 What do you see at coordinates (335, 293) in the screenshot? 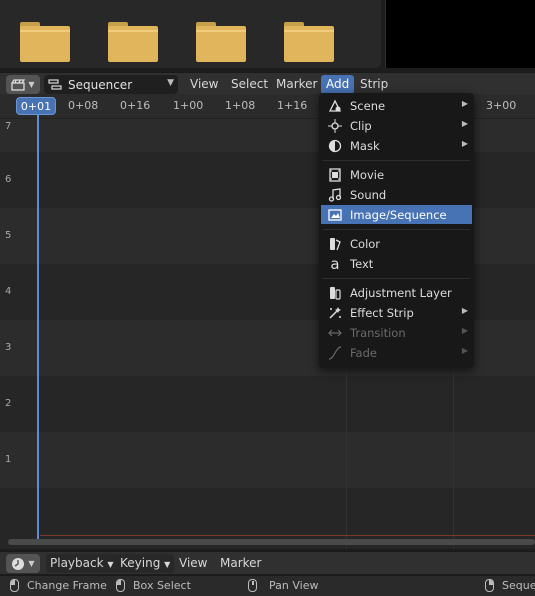
I see `adjustment-layer-icon` at bounding box center [335, 293].